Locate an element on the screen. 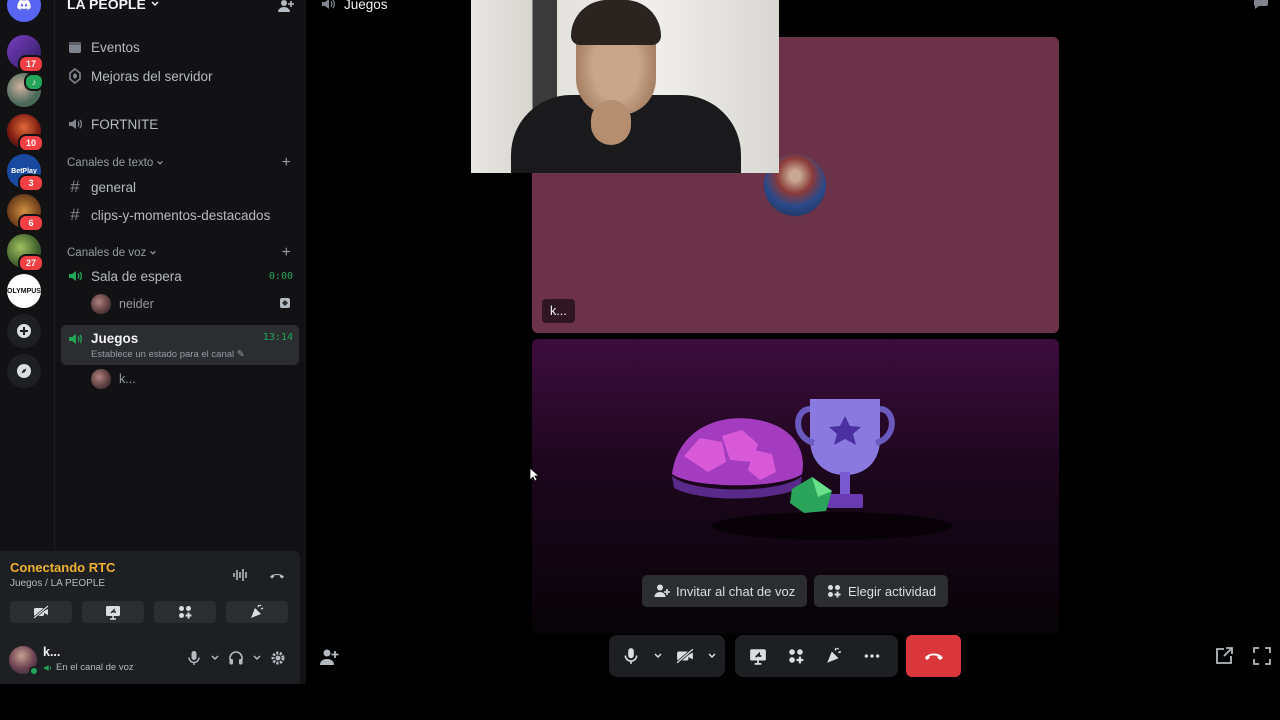 The height and width of the screenshot is (720, 1280). plus-circle-icon is located at coordinates (24, 331).